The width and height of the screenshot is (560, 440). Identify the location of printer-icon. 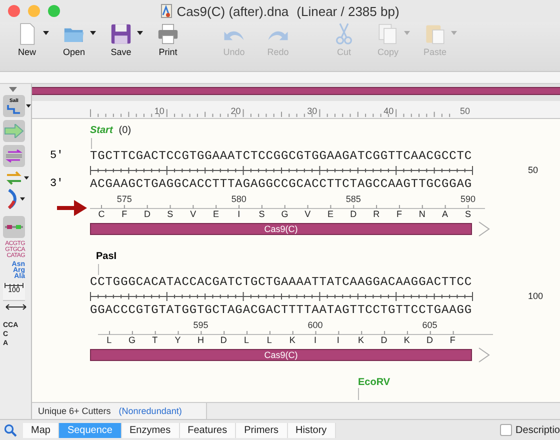
(168, 34).